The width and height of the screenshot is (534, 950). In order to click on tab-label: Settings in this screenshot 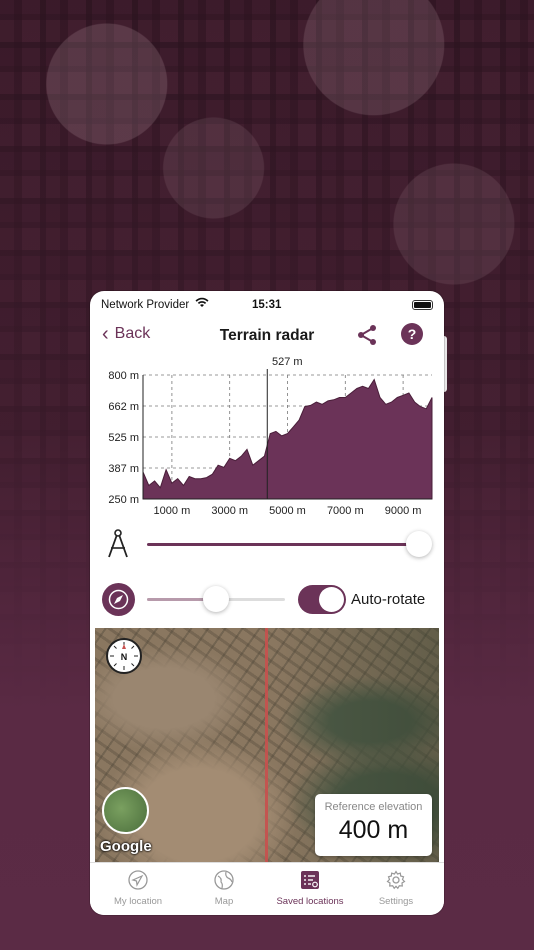, I will do `click(396, 901)`.